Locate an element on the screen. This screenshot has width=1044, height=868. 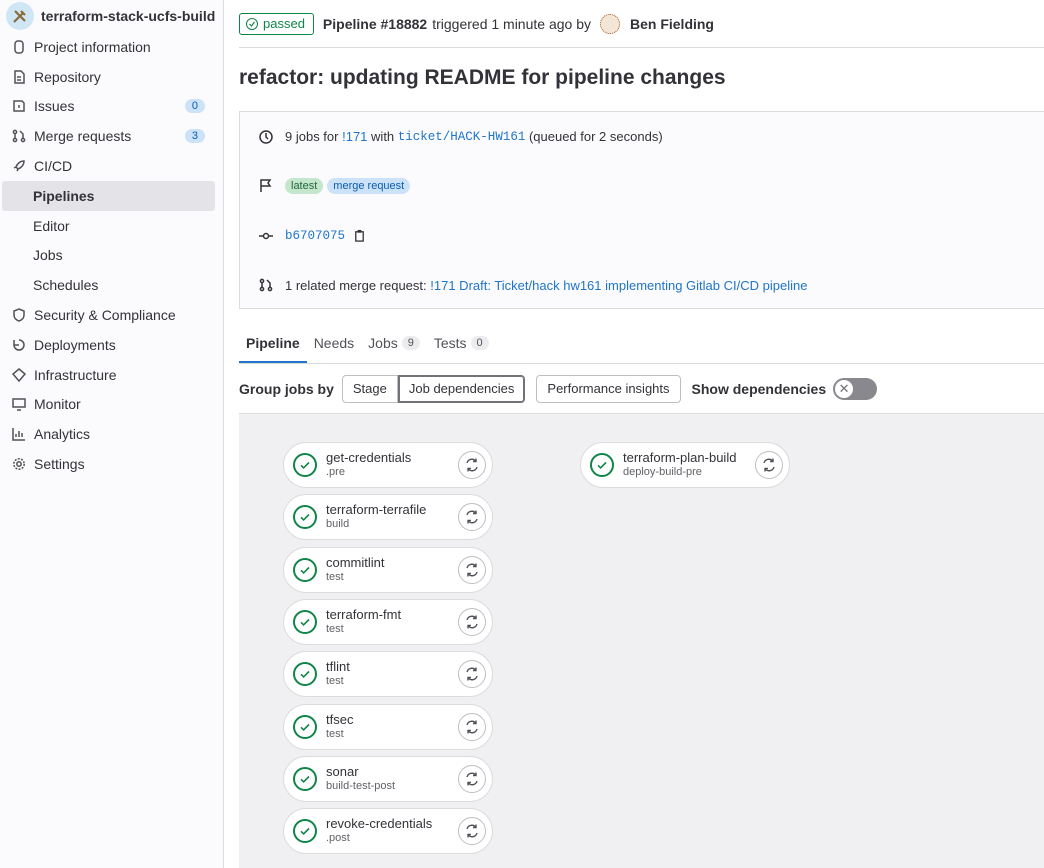
sidebar-item-monitor: Monitor is located at coordinates (111, 405).